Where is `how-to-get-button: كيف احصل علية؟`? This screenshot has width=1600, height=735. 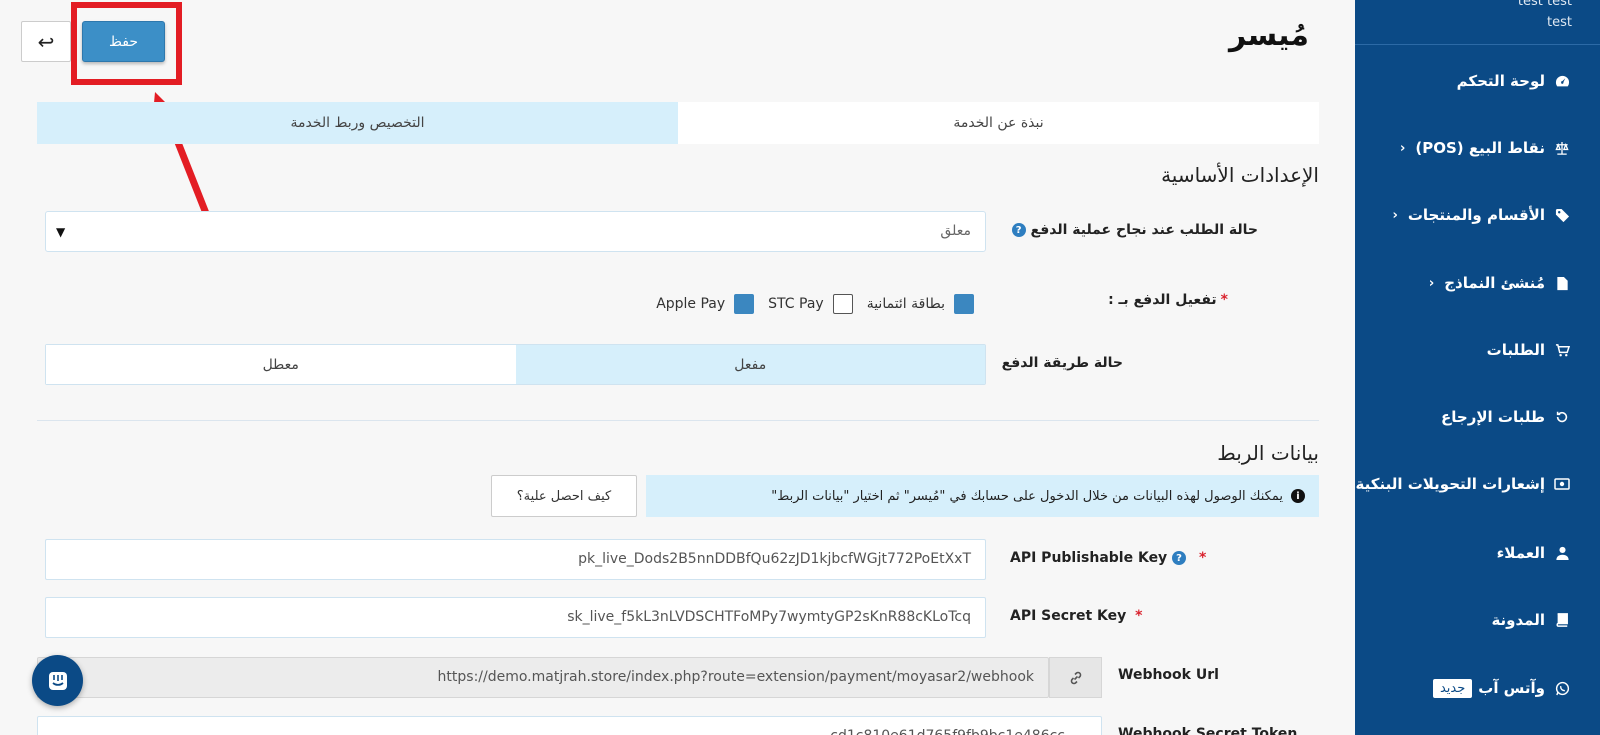
how-to-get-button: كيف احصل علية؟ is located at coordinates (564, 496).